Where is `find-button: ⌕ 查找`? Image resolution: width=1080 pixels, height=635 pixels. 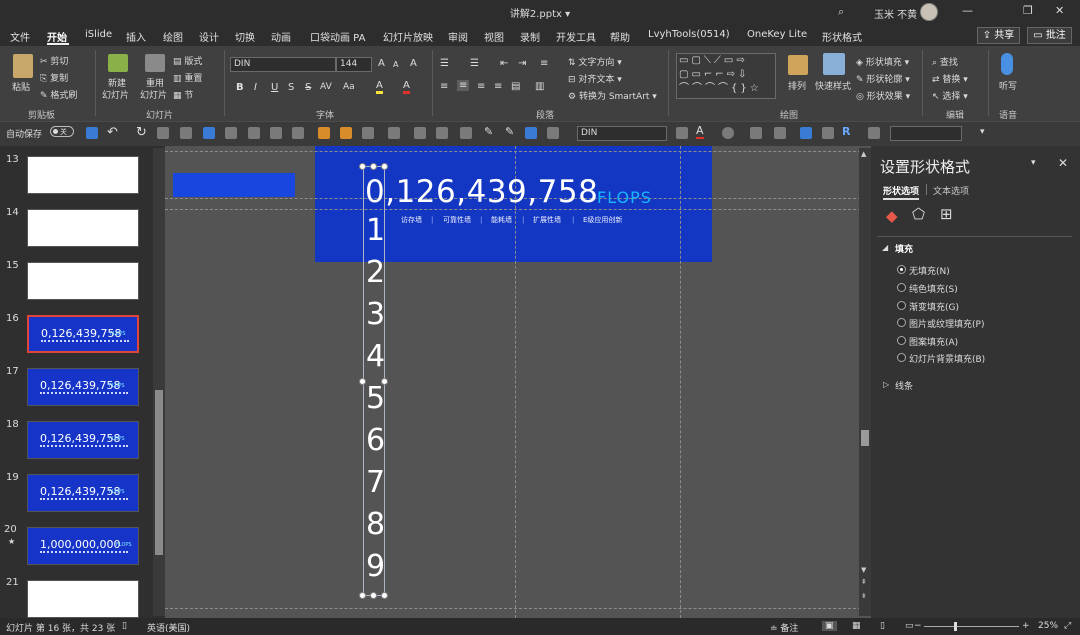
find-button: ⌕ 查找 is located at coordinates (945, 61).